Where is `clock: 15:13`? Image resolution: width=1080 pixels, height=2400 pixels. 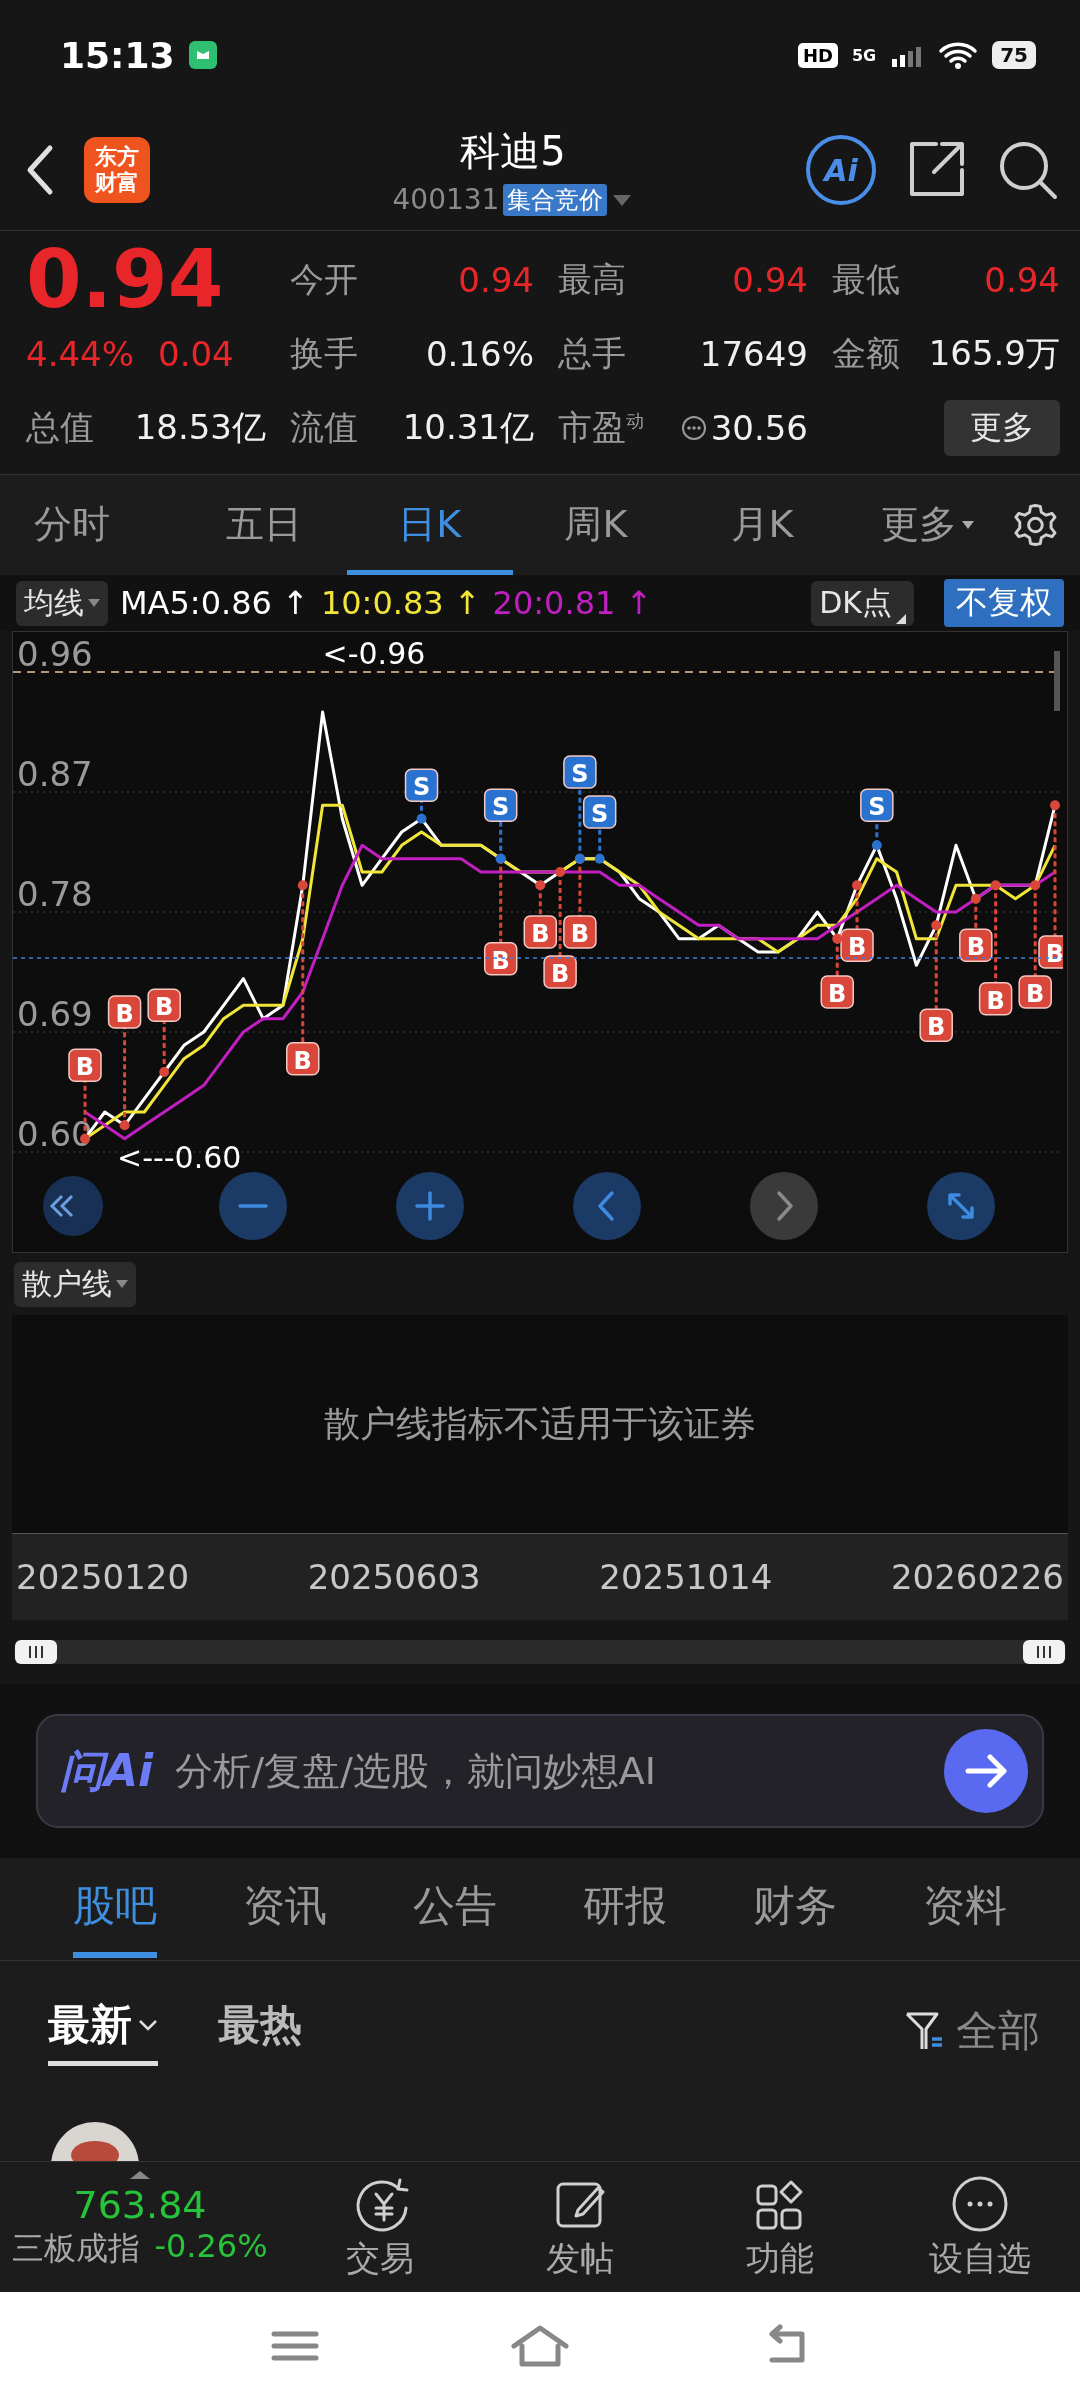 clock: 15:13 is located at coordinates (117, 55).